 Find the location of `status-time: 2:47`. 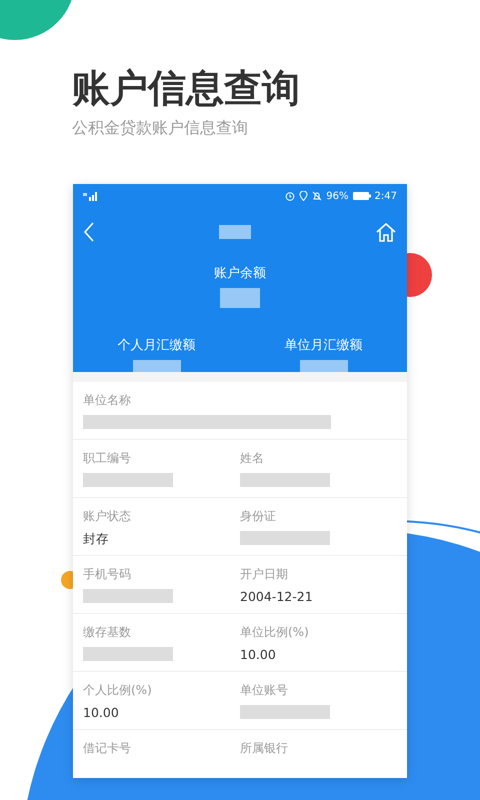

status-time: 2:47 is located at coordinates (385, 196).